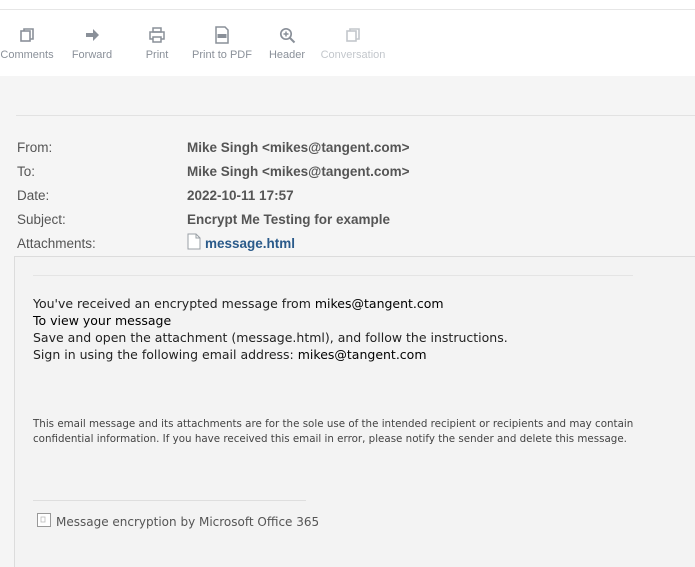 Image resolution: width=695 pixels, height=567 pixels. What do you see at coordinates (102, 320) in the screenshot?
I see `body-line-2: To view your message` at bounding box center [102, 320].